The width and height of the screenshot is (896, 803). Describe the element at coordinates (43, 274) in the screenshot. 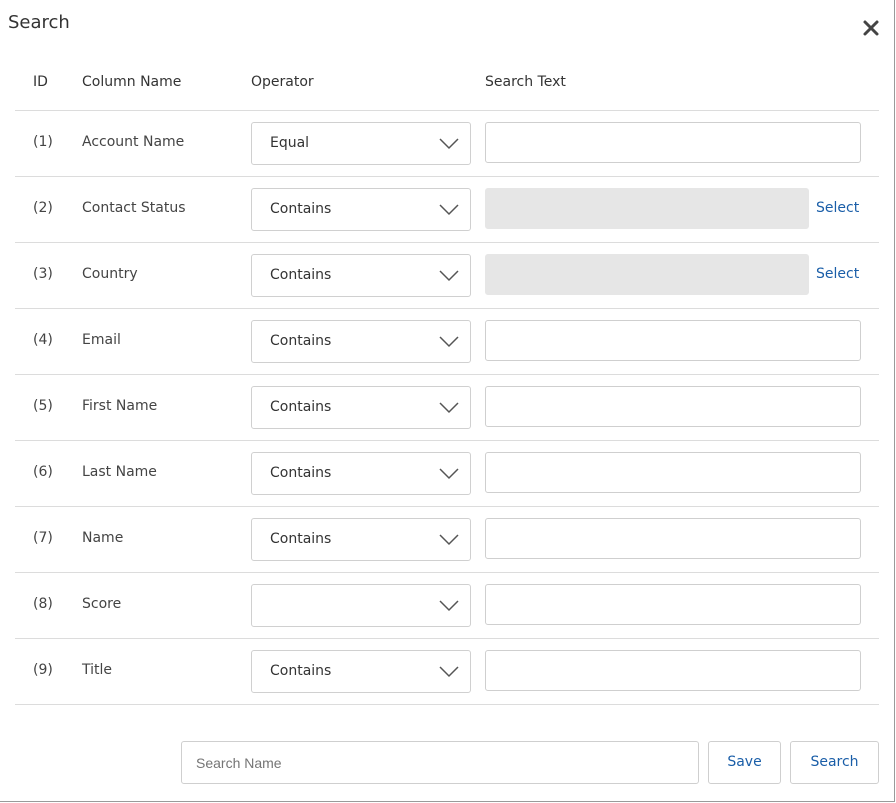

I see `row-id: (3)` at that location.